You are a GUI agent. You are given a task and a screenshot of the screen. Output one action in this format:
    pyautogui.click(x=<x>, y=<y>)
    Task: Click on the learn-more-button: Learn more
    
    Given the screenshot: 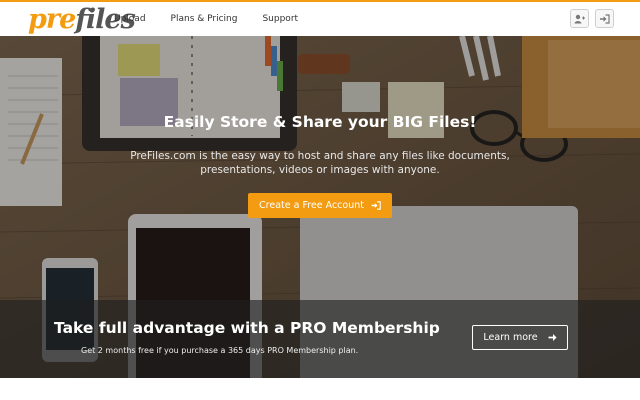 What is the action you would take?
    pyautogui.click(x=520, y=337)
    